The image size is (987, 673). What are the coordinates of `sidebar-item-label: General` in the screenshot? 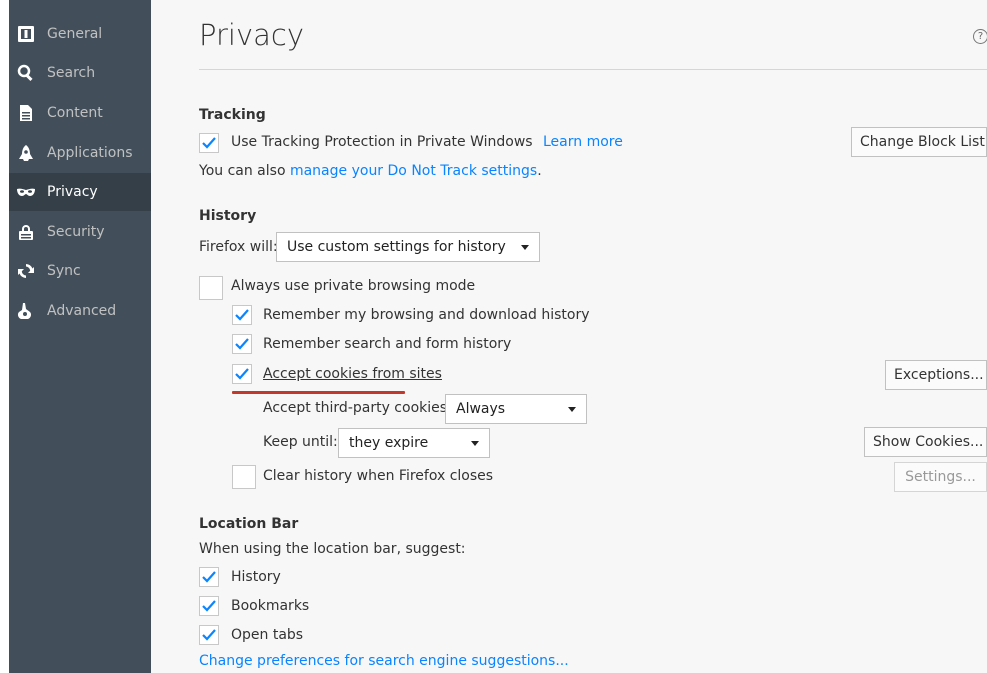 It's located at (75, 34).